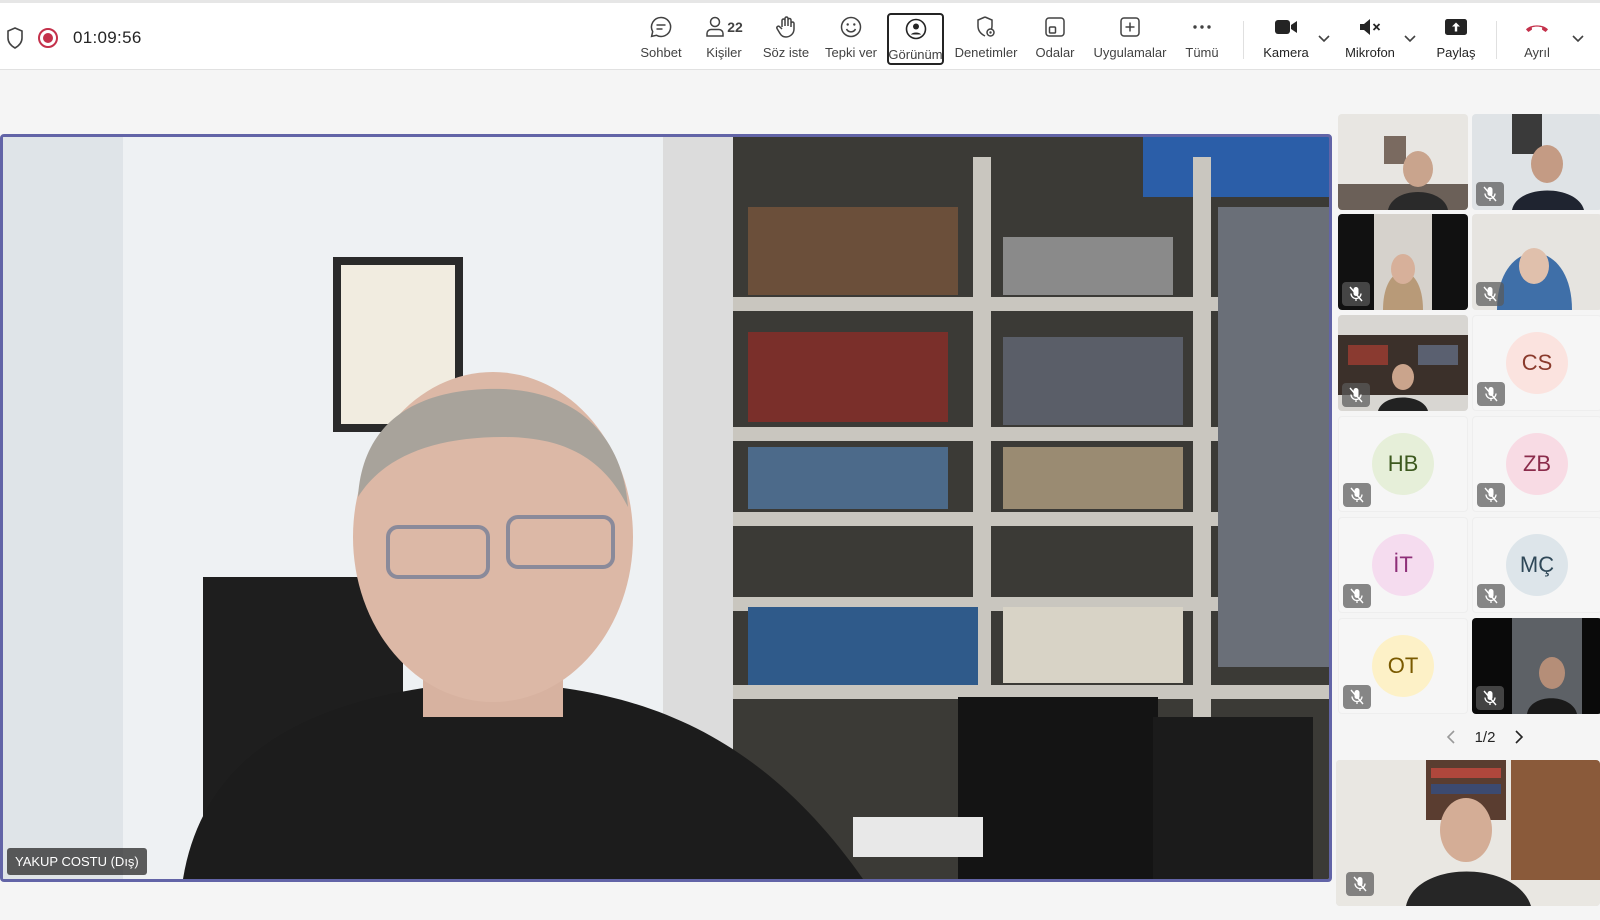 The height and width of the screenshot is (920, 1600). I want to click on view-icon, so click(916, 29).